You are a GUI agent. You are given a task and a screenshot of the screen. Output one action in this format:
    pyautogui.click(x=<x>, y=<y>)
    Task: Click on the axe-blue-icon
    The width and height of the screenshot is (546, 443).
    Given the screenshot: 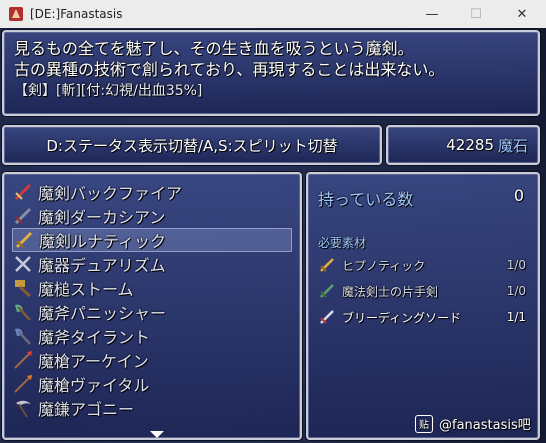 What is the action you would take?
    pyautogui.click(x=23, y=336)
    